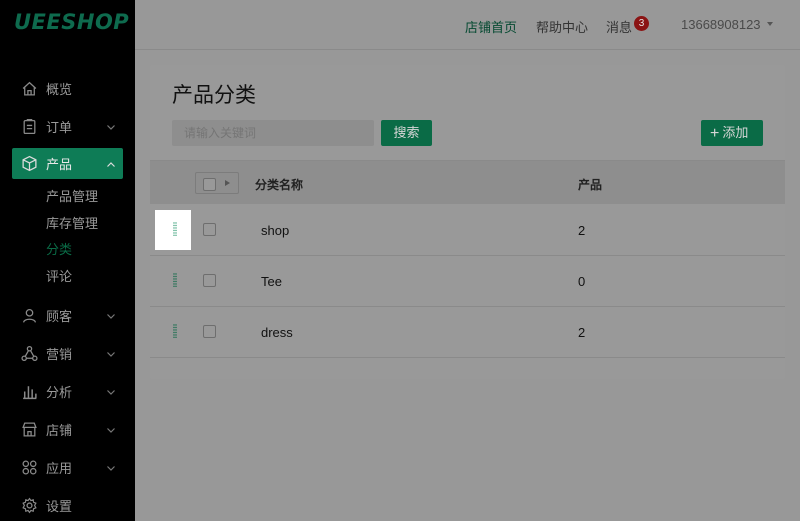  What do you see at coordinates (562, 26) in the screenshot?
I see `help-center-link: 帮助中心` at bounding box center [562, 26].